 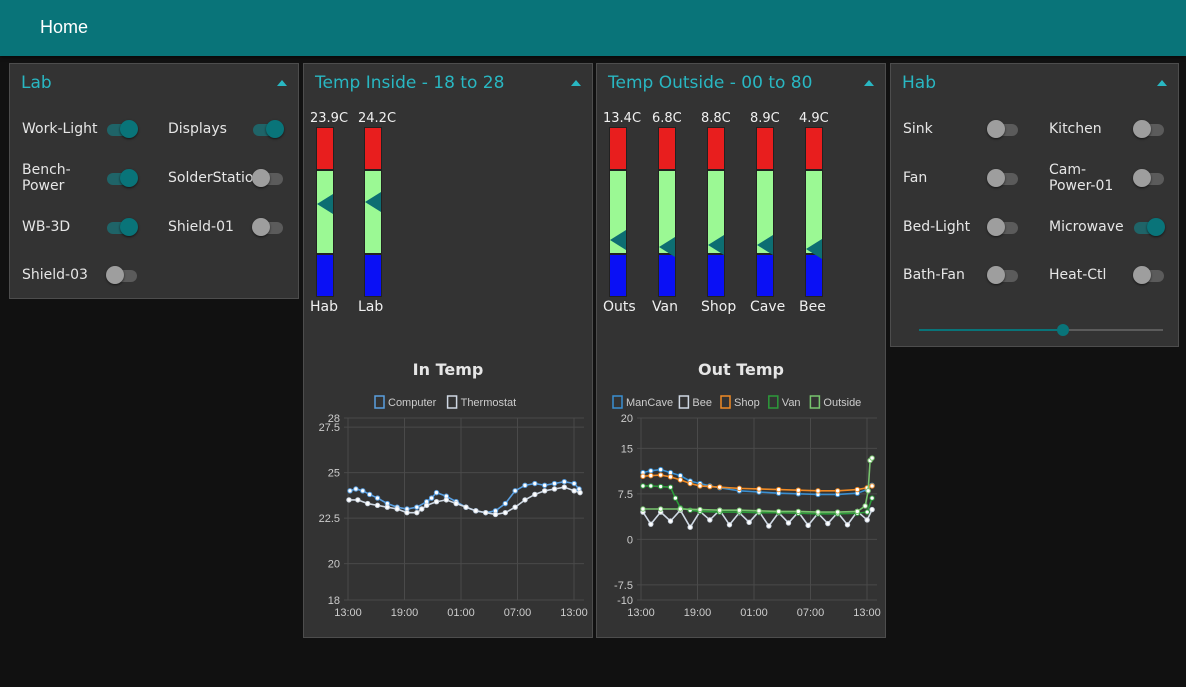 What do you see at coordinates (991, 330) in the screenshot?
I see `slider-fill` at bounding box center [991, 330].